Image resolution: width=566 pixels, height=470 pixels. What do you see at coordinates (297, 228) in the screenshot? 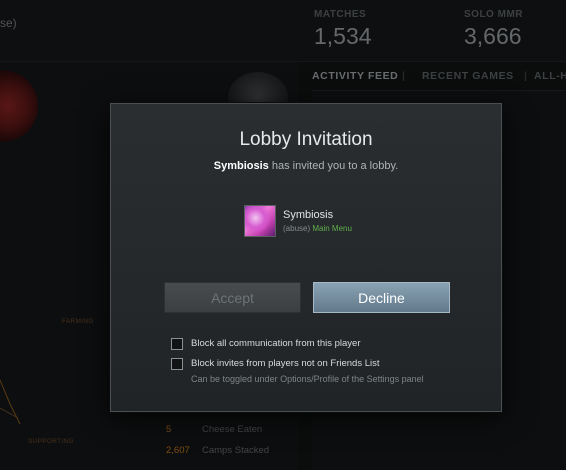
I see `player-tag: (abuse)` at bounding box center [297, 228].